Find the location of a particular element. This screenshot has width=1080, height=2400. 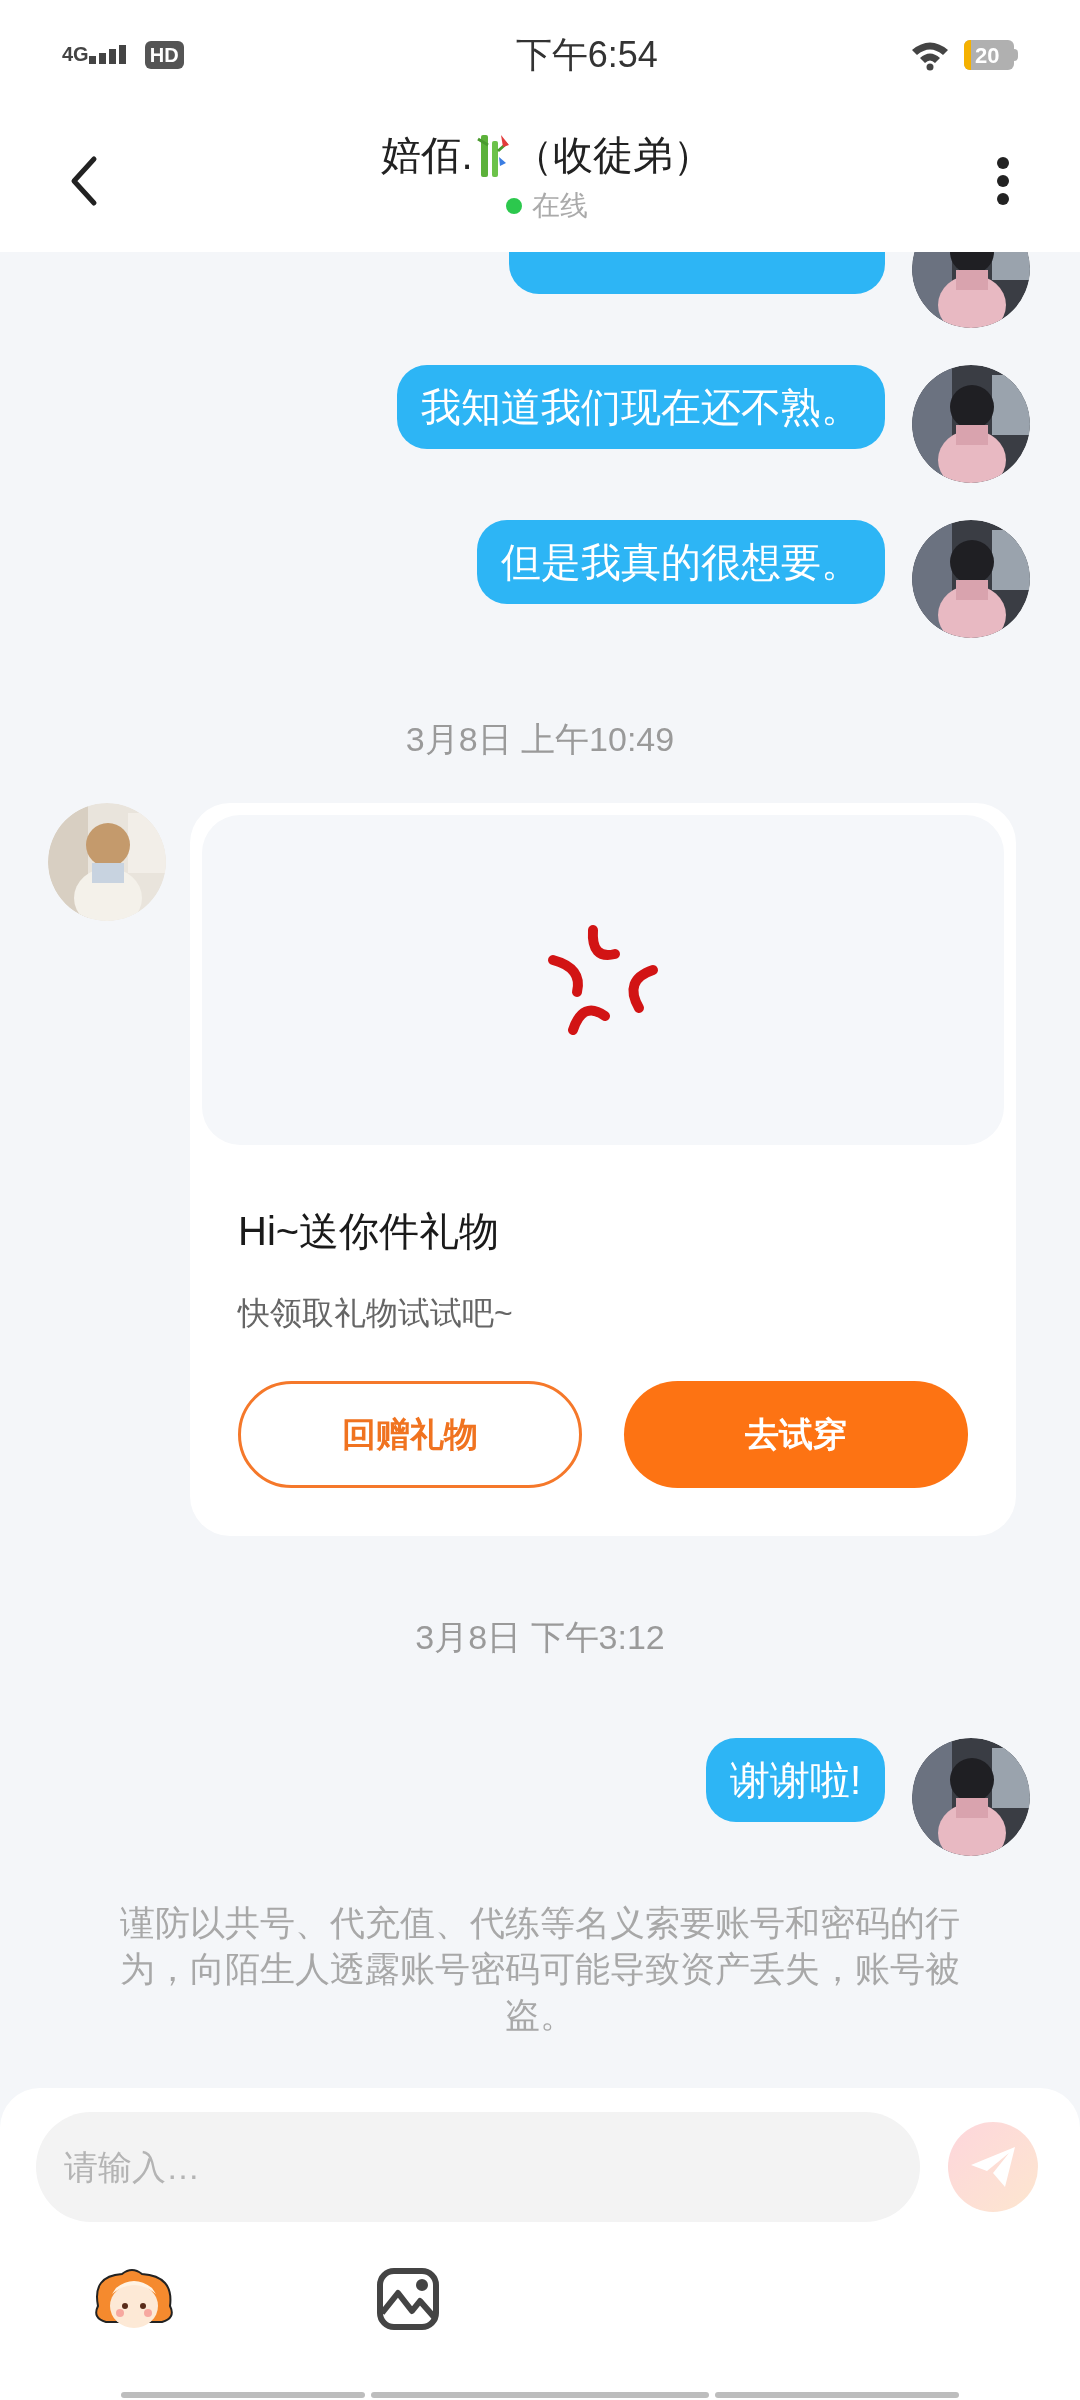

back-icon is located at coordinates (84, 181).